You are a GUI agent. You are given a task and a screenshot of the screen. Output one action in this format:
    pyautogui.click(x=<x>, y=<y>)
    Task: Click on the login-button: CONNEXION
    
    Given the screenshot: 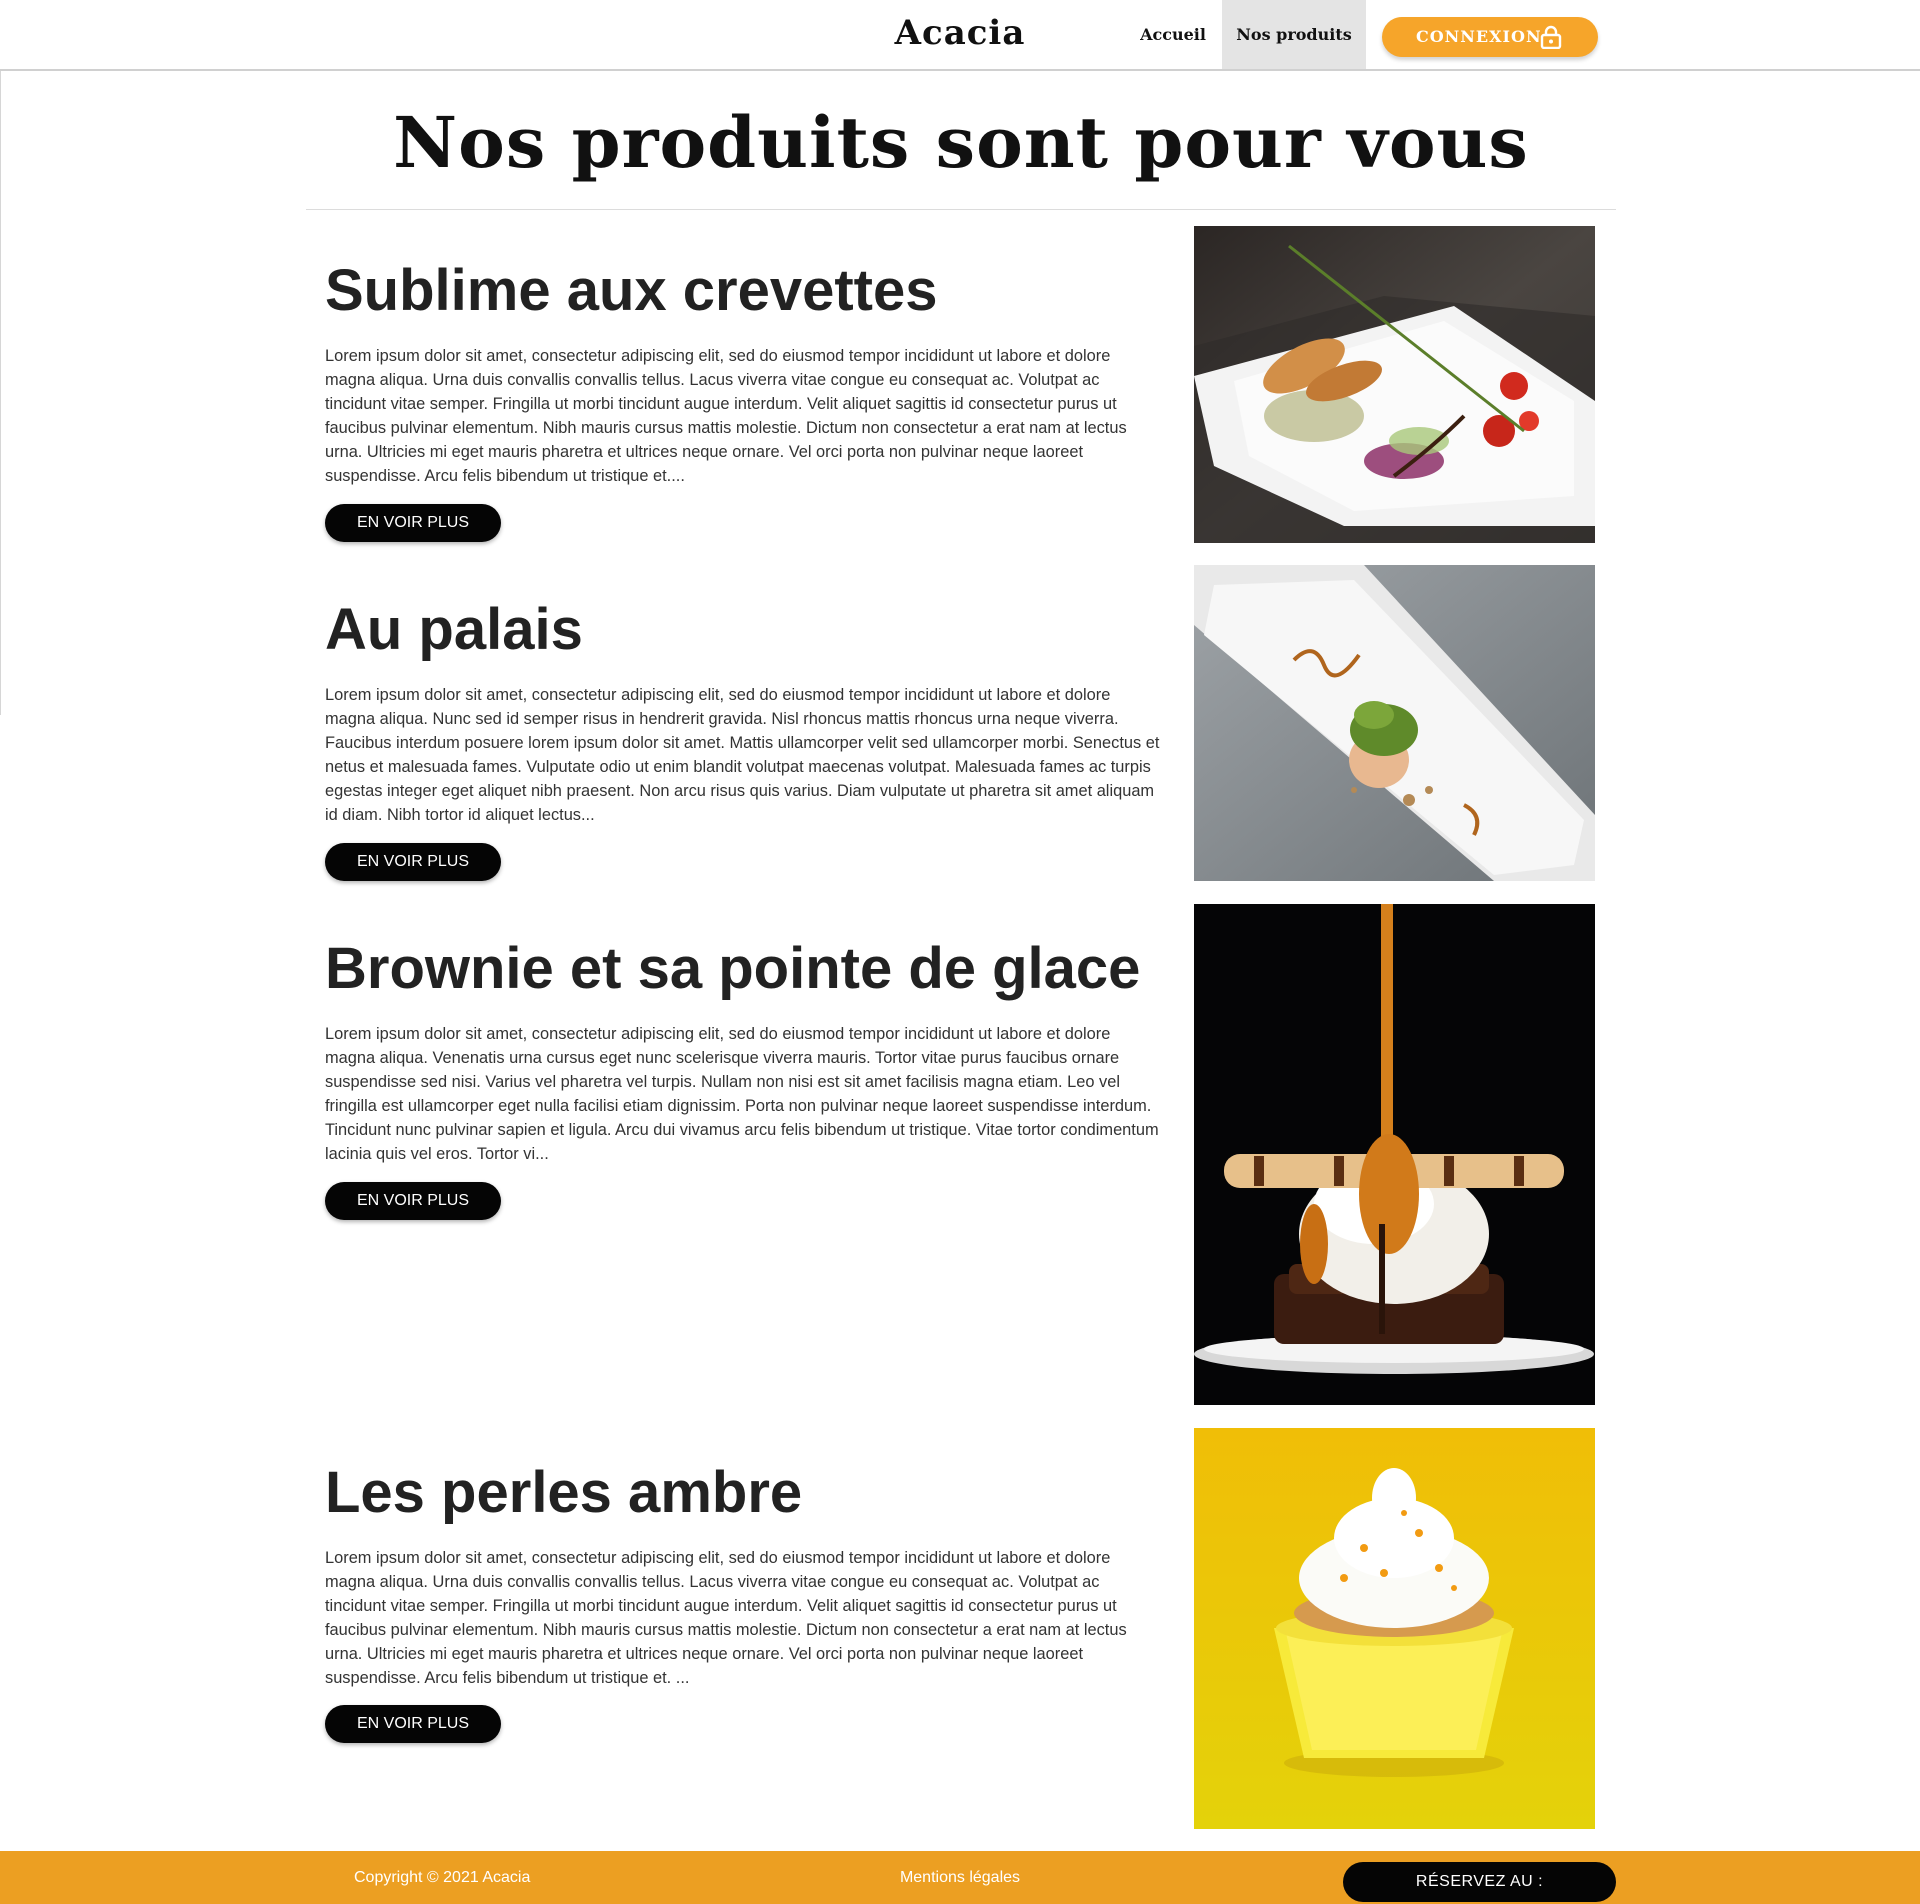 What is the action you would take?
    pyautogui.click(x=1490, y=37)
    